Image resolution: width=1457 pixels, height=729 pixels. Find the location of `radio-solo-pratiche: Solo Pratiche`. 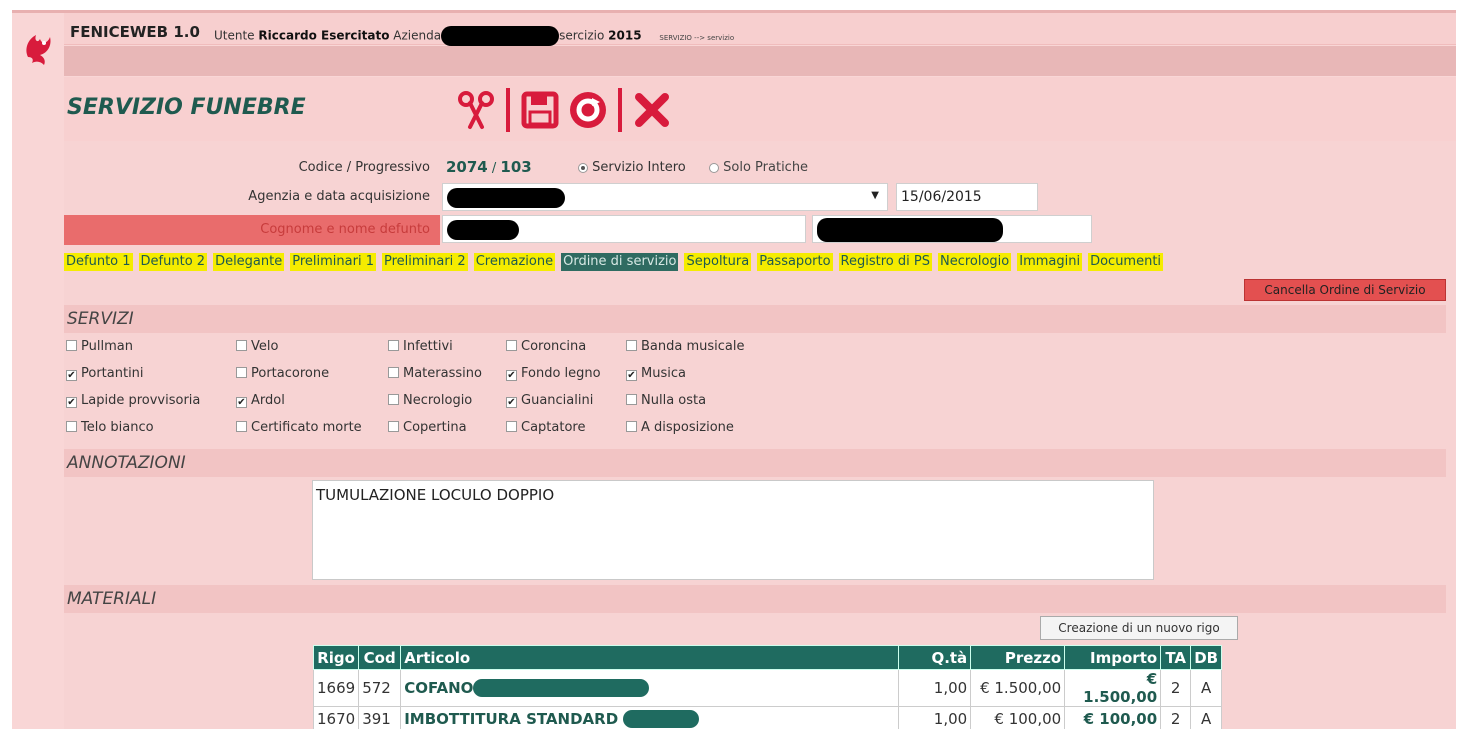

radio-solo-pratiche: Solo Pratiche is located at coordinates (758, 167).